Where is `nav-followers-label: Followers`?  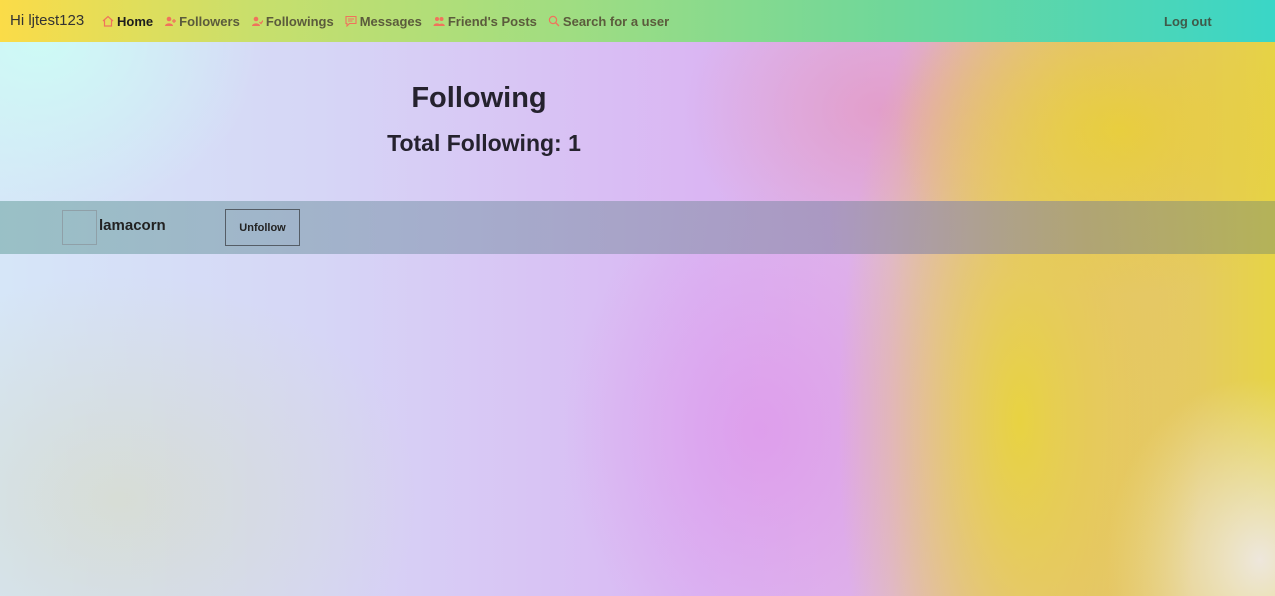
nav-followers-label: Followers is located at coordinates (209, 21).